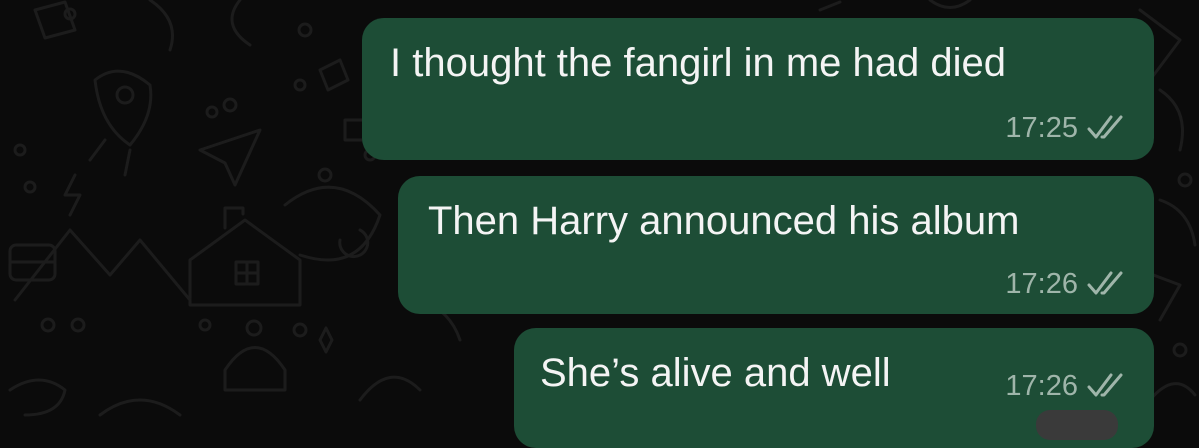 The height and width of the screenshot is (448, 1199). I want to click on message-meta: 17:25, so click(1066, 128).